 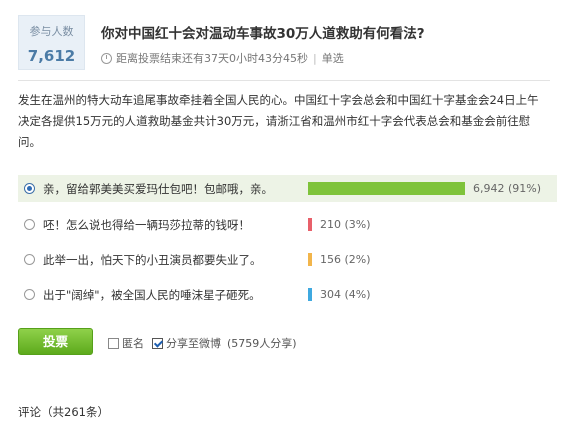 What do you see at coordinates (55, 341) in the screenshot?
I see `vote-button: 投票` at bounding box center [55, 341].